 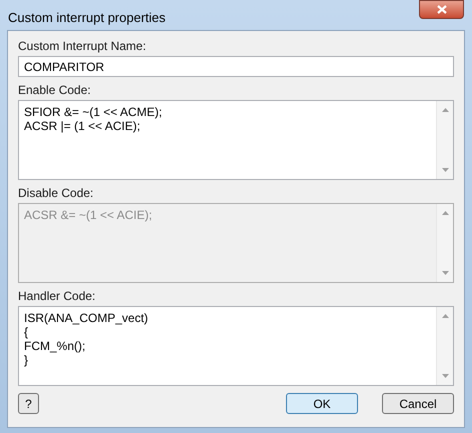 I want to click on code-line: FCM_%n();, so click(x=55, y=346).